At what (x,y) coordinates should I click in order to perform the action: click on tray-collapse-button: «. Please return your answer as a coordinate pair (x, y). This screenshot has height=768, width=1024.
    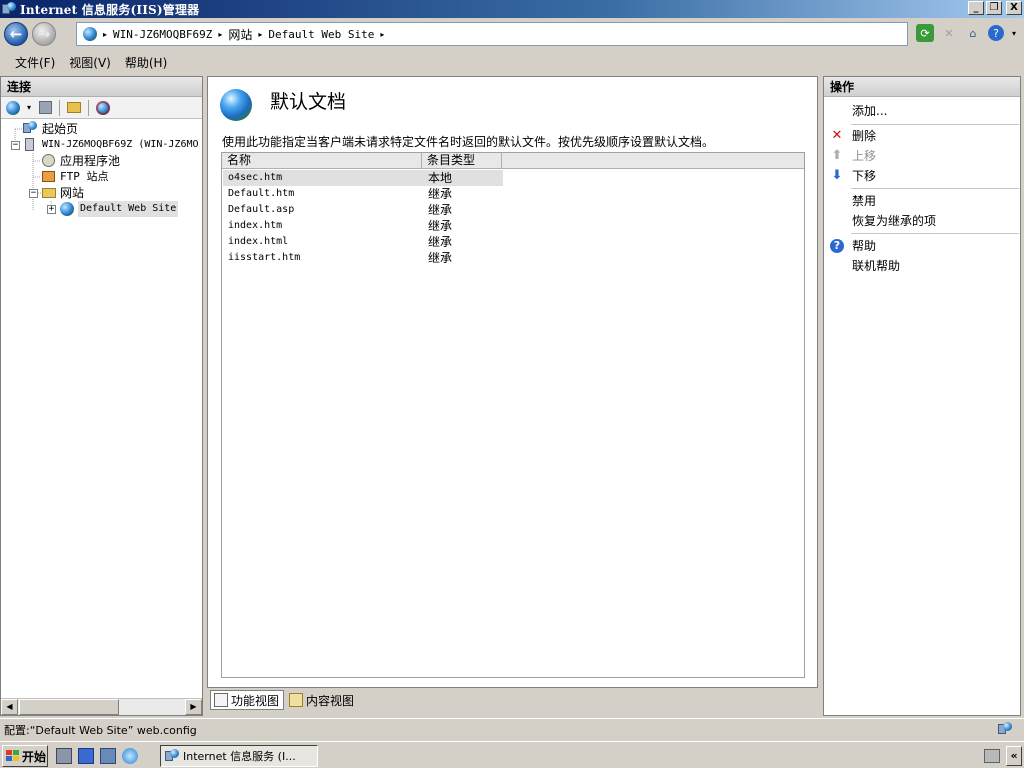
    Looking at the image, I should click on (1014, 756).